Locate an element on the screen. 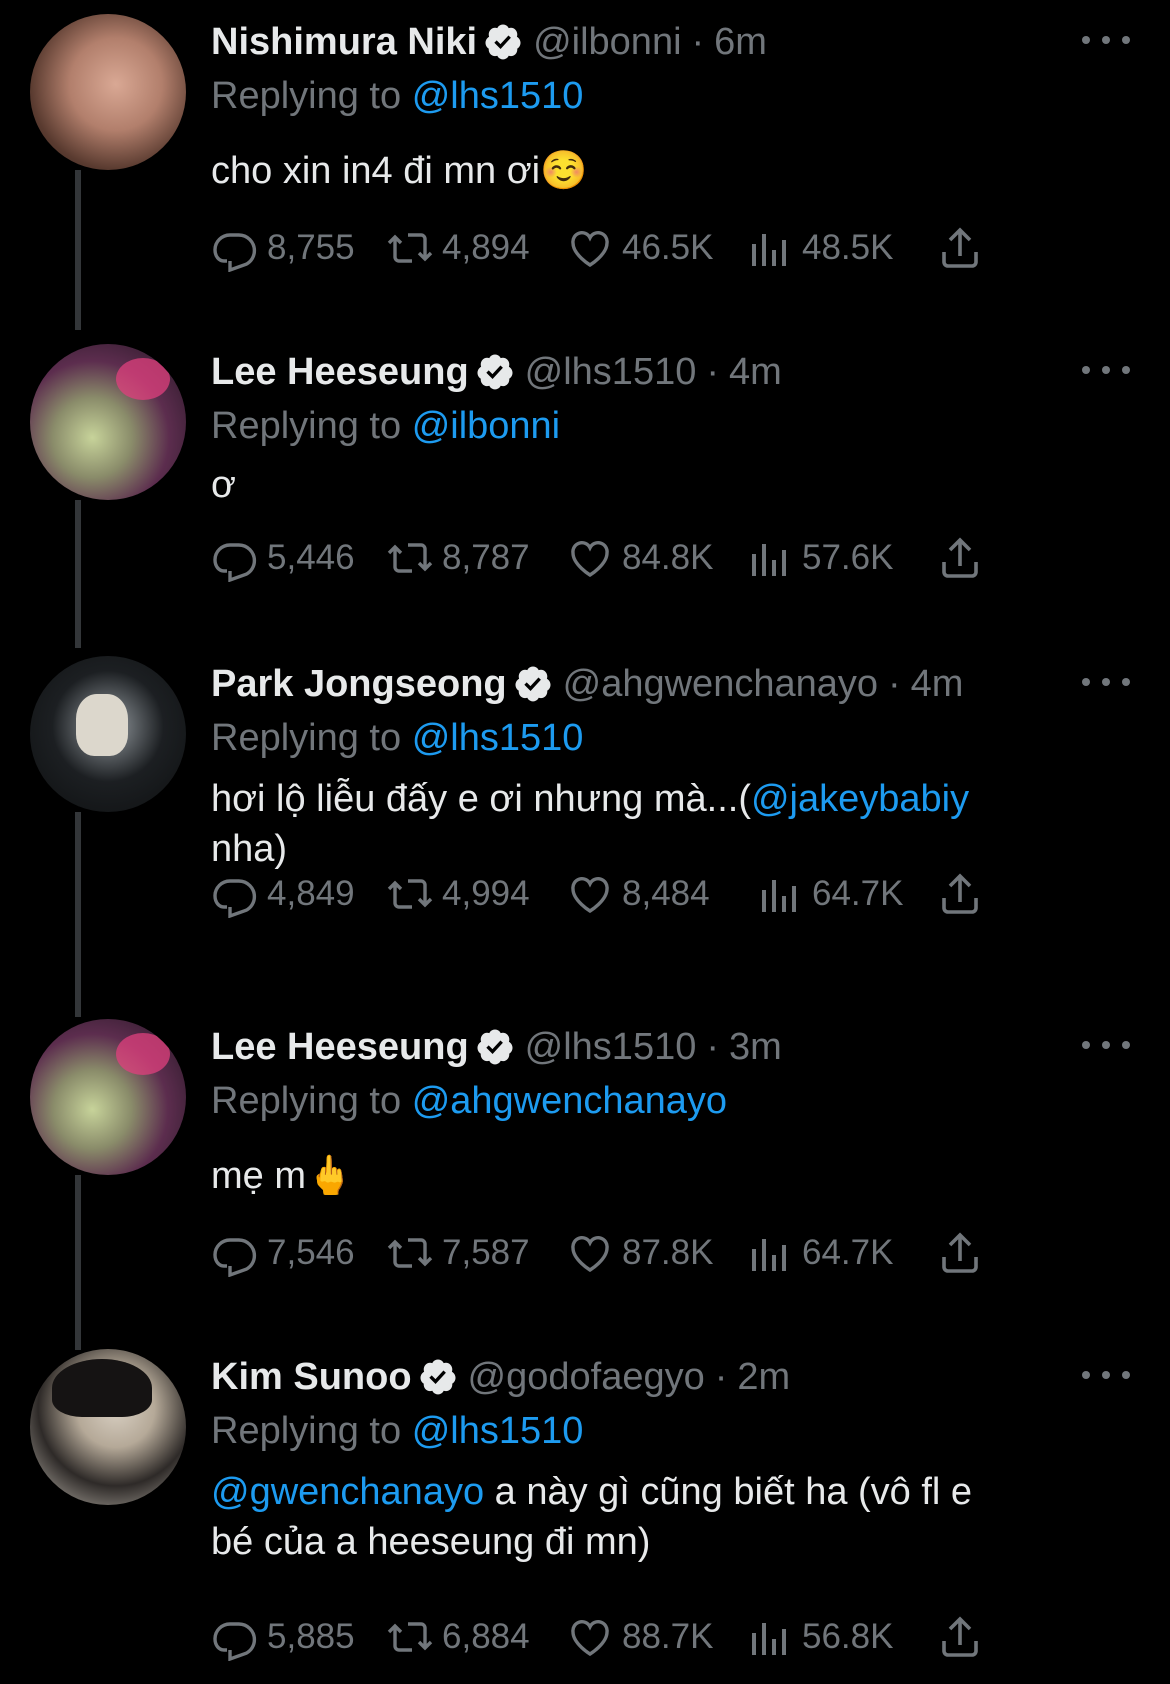 This screenshot has height=1684, width=1170. tweet-text-content: hơi lộ liễu đấy e ơi nhưng mà...( is located at coordinates (481, 799).